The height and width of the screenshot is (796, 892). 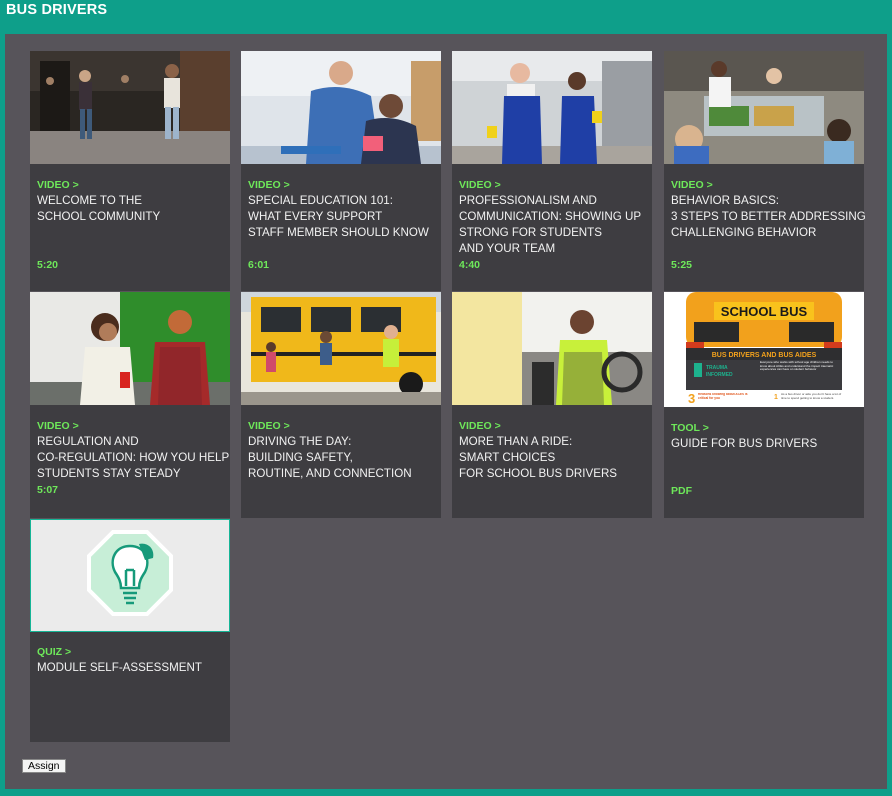 What do you see at coordinates (530, 232) in the screenshot?
I see `card-title-line: STRONG FOR STUDENTS` at bounding box center [530, 232].